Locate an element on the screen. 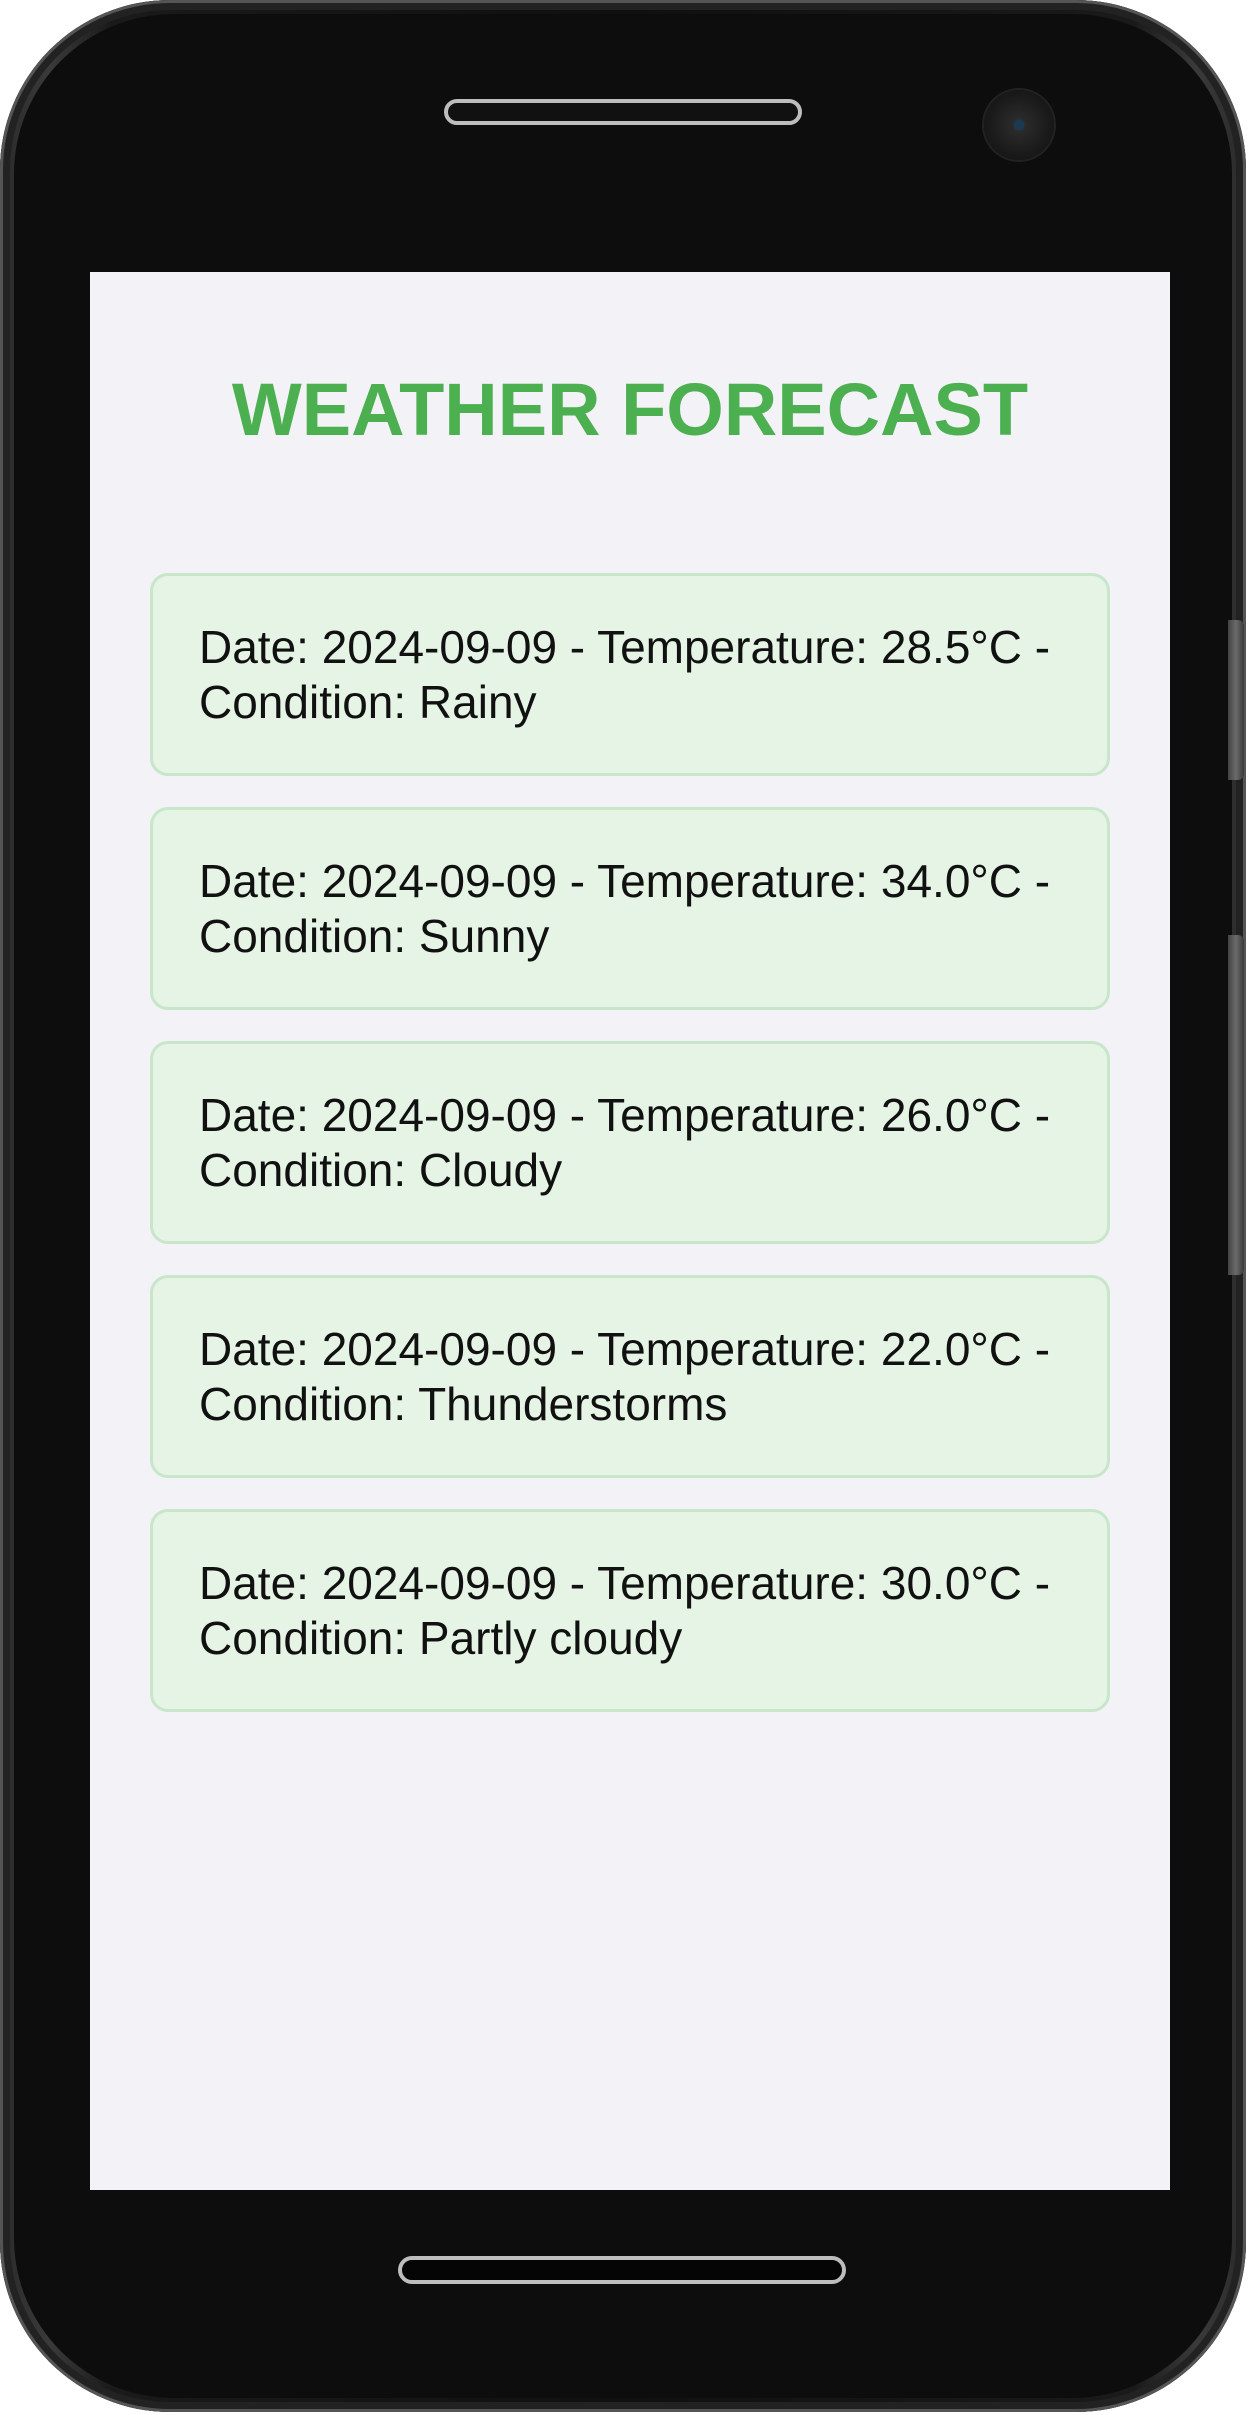 The width and height of the screenshot is (1260, 2415). page-title: WEATHER FORECAST is located at coordinates (630, 409).